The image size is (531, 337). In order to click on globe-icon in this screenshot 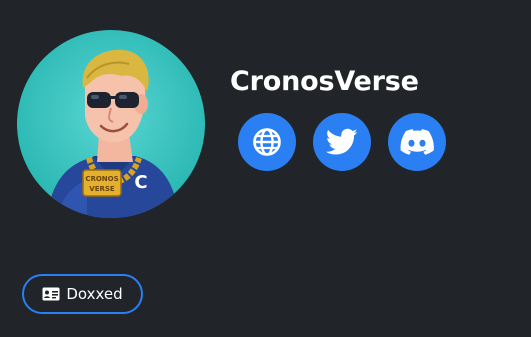, I will do `click(267, 142)`.